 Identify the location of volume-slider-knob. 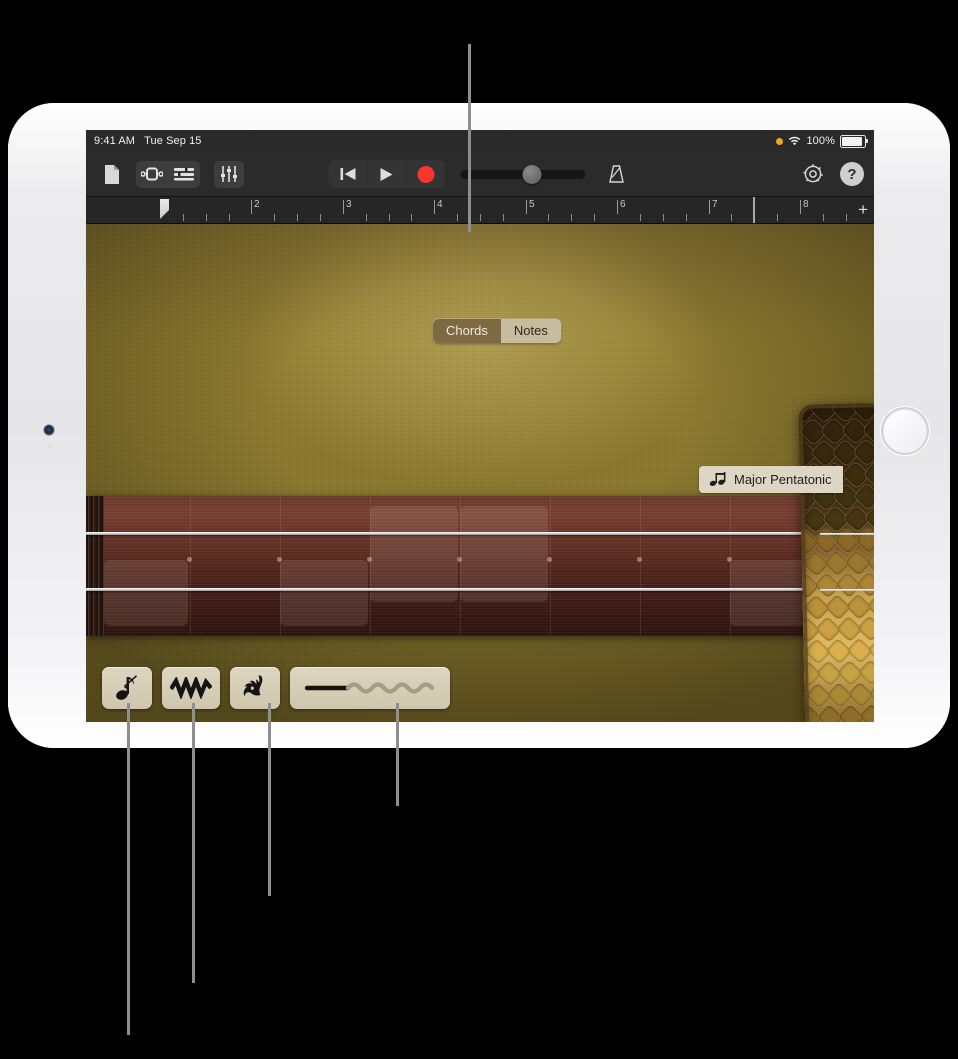
(532, 174).